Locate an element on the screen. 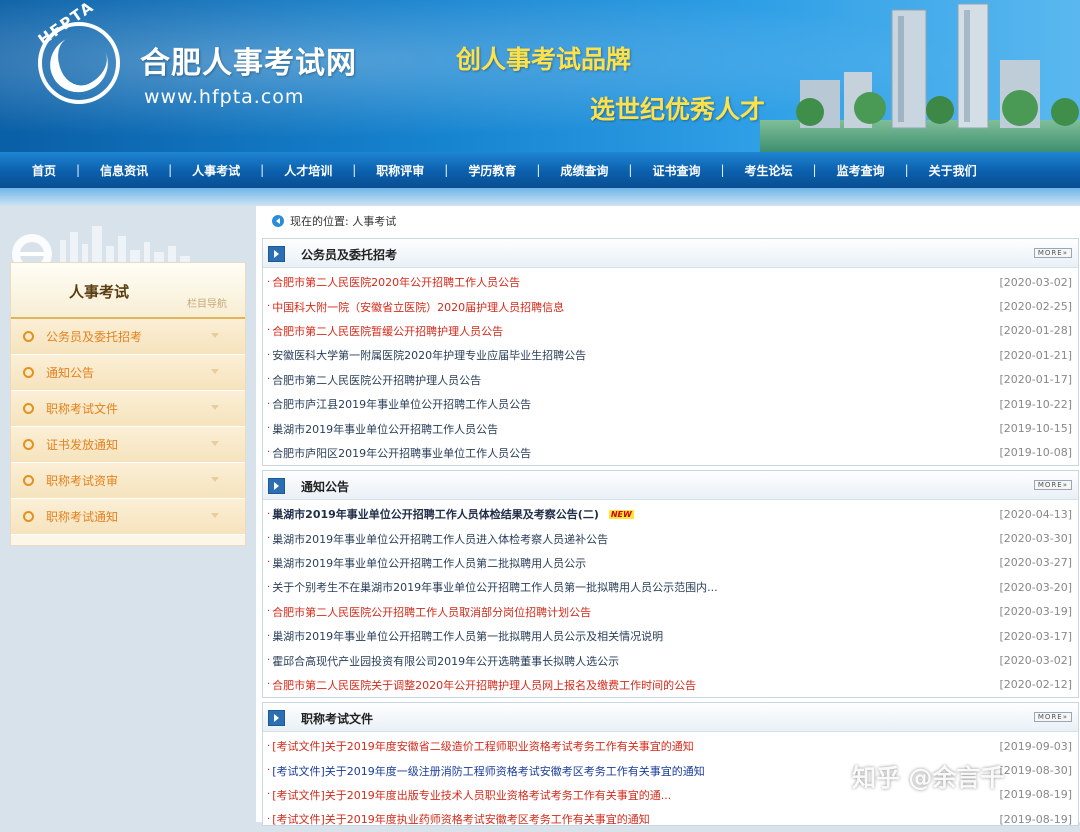 Image resolution: width=1080 pixels, height=832 pixels. article-link: 安徽医科大学第一附属医院2020年护理专业应届毕业生招聘公告 is located at coordinates (429, 355).